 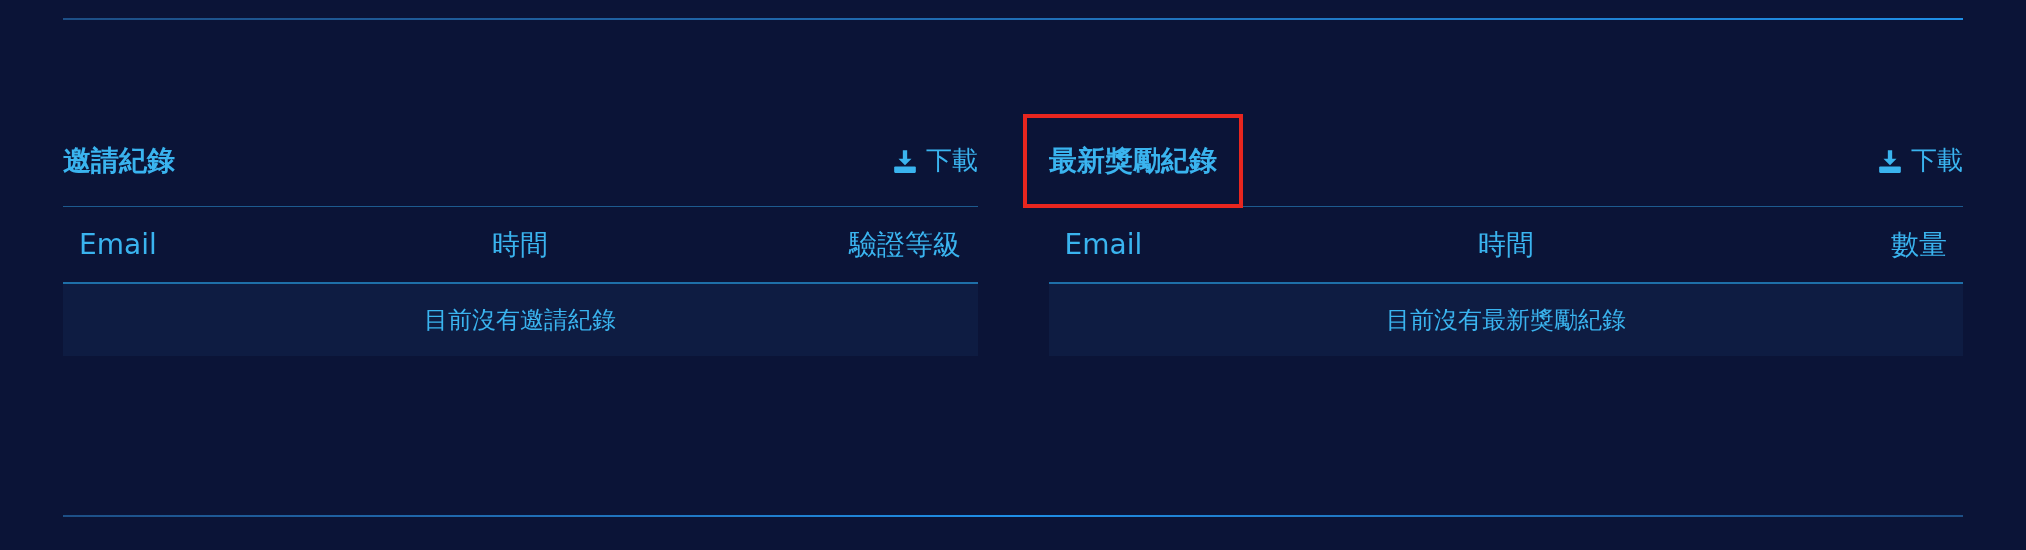 I want to click on empty-message: 目前沒有邀請紀錄, so click(x=520, y=320).